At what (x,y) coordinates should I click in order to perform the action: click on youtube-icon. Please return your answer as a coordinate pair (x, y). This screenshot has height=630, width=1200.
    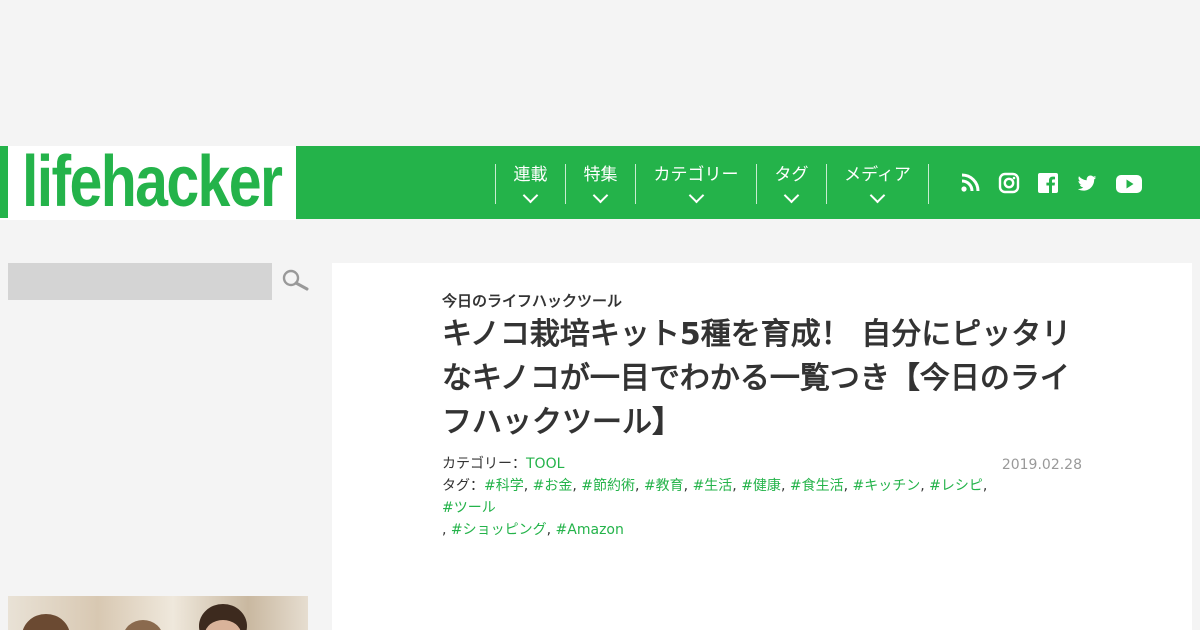
    Looking at the image, I should click on (1129, 184).